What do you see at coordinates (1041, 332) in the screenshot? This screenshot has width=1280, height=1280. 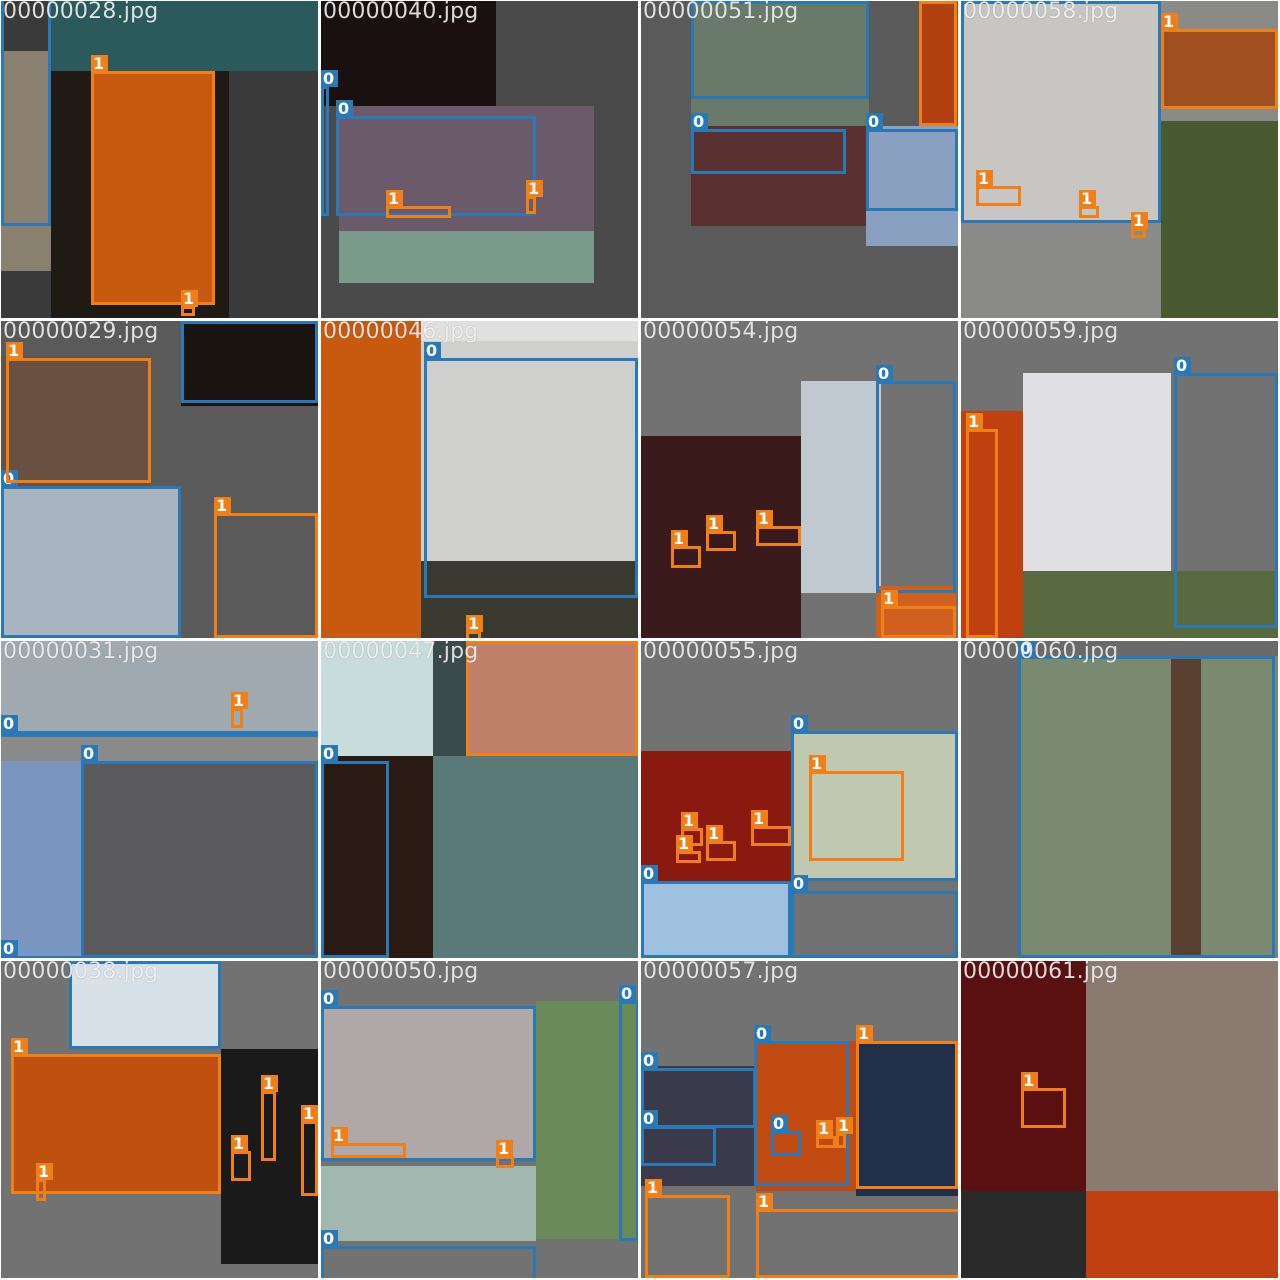 I see `filename-label: 00000059.jpg` at bounding box center [1041, 332].